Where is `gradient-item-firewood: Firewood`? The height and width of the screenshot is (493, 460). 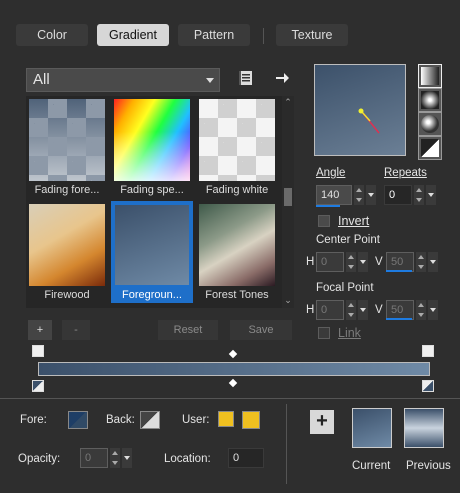
gradient-item-firewood: Firewood is located at coordinates (67, 252).